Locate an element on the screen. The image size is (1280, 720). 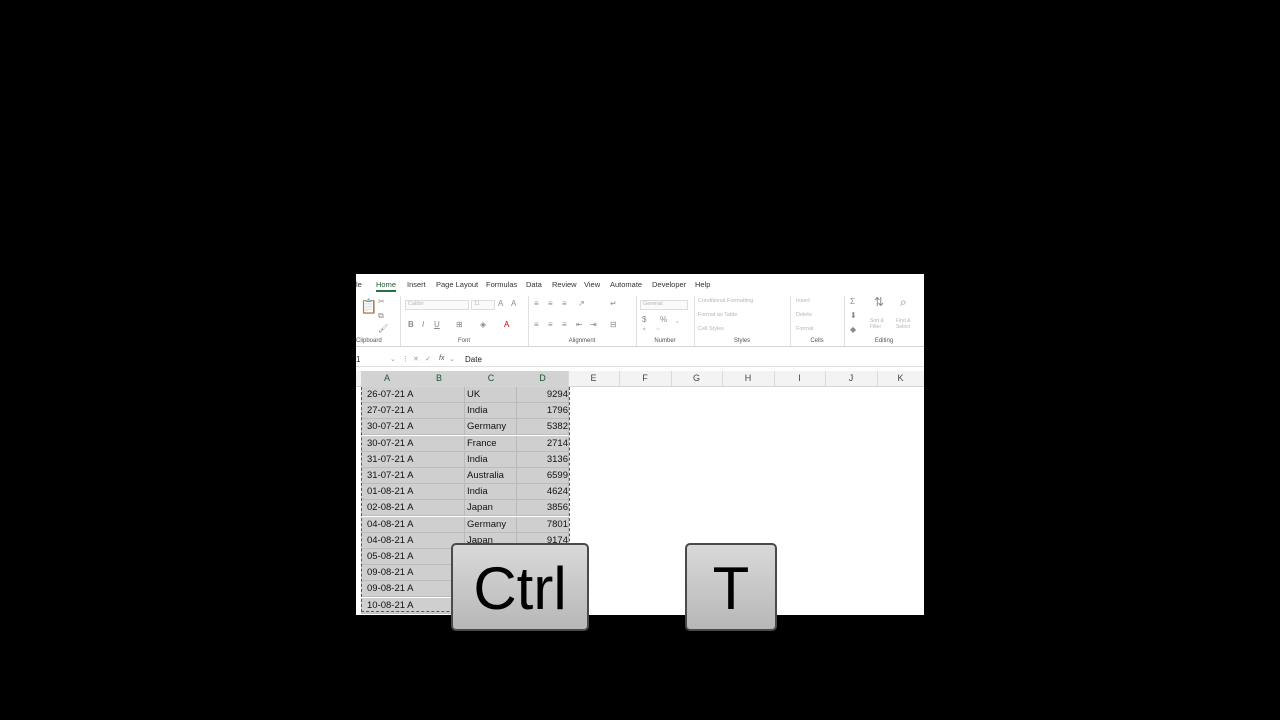
formula-content: Date is located at coordinates (473, 359).